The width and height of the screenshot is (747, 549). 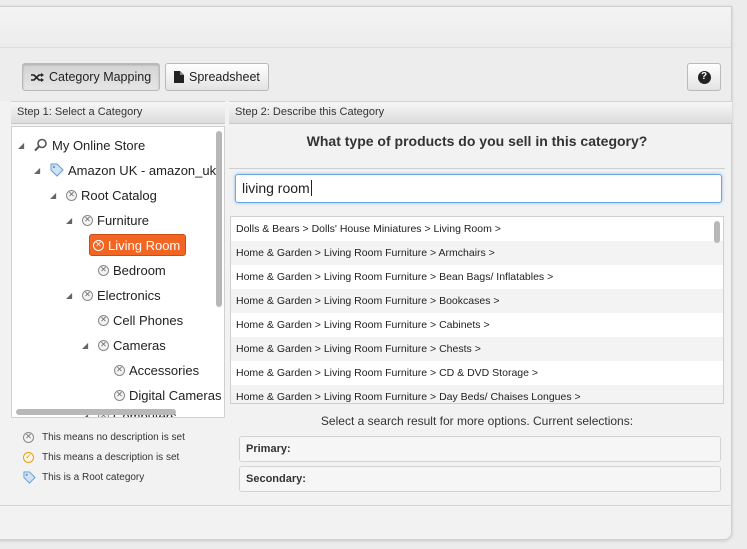 I want to click on tree-node-label: My Online Store, so click(x=99, y=145).